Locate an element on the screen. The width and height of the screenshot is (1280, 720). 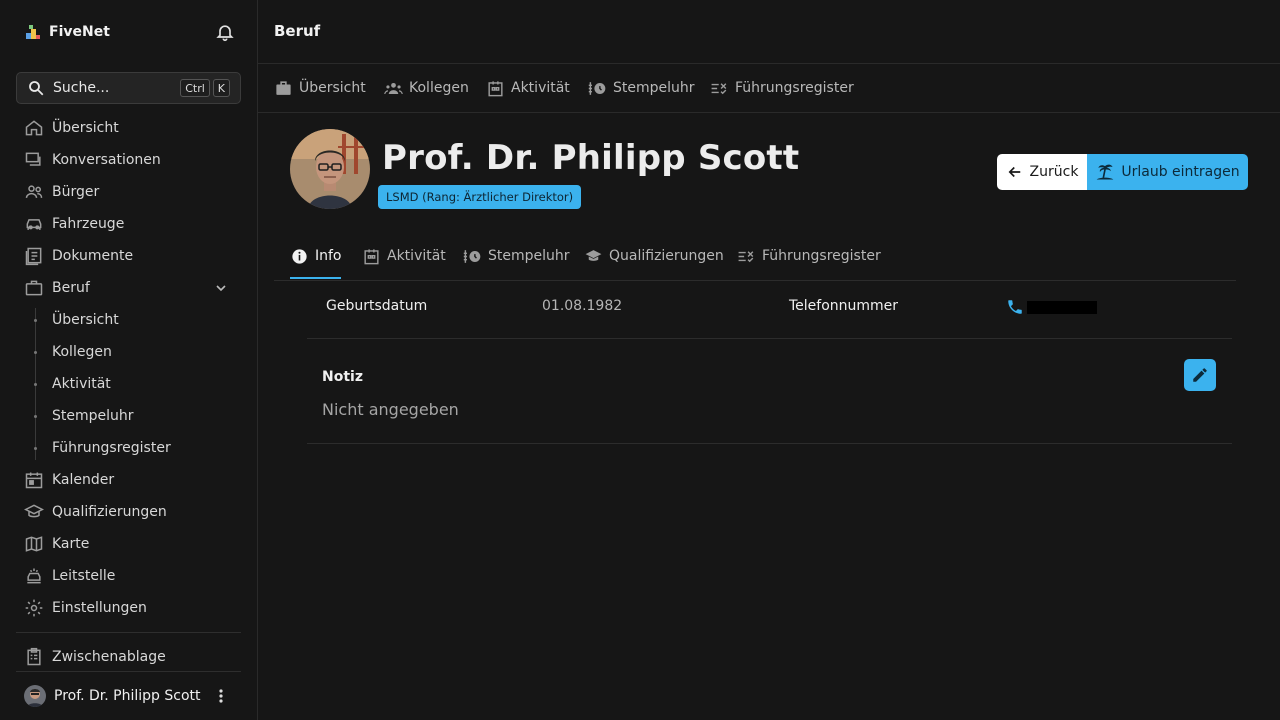
bell-icon is located at coordinates (225, 32).